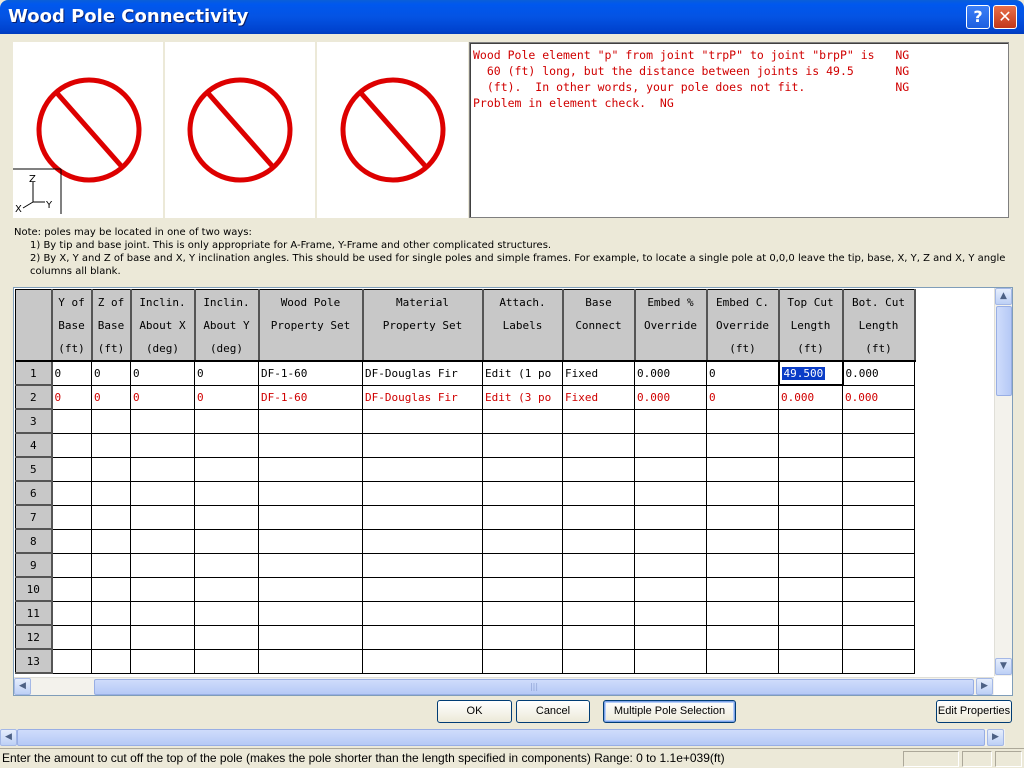 This screenshot has height=768, width=1024. I want to click on scroll-down-arrow-icon: ▼, so click(1003, 666).